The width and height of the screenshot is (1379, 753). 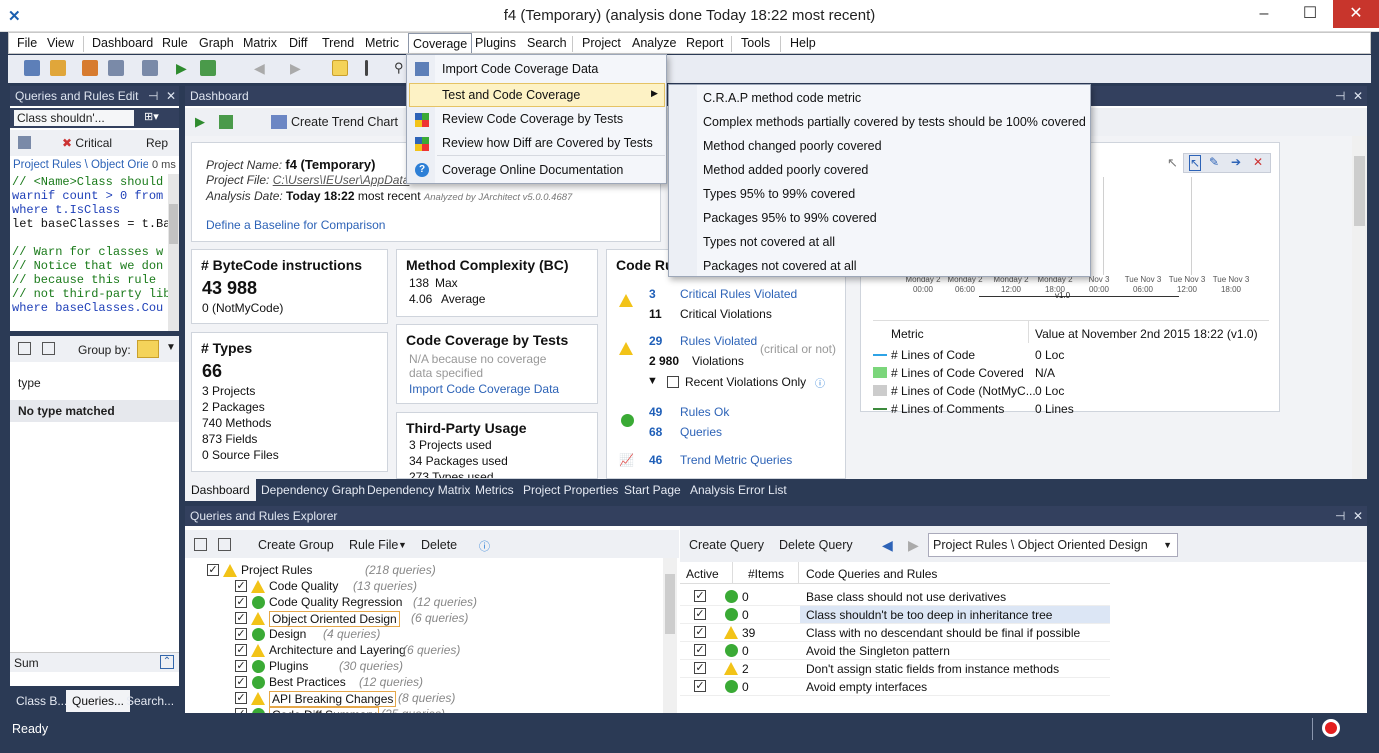 I want to click on menu-project: Project, so click(x=601, y=43).